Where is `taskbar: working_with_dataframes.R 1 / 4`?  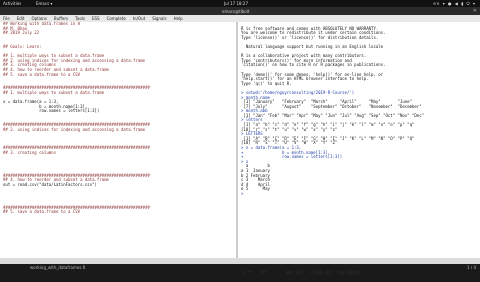 taskbar: working_with_dataframes.R 1 / 4 is located at coordinates (240, 267).